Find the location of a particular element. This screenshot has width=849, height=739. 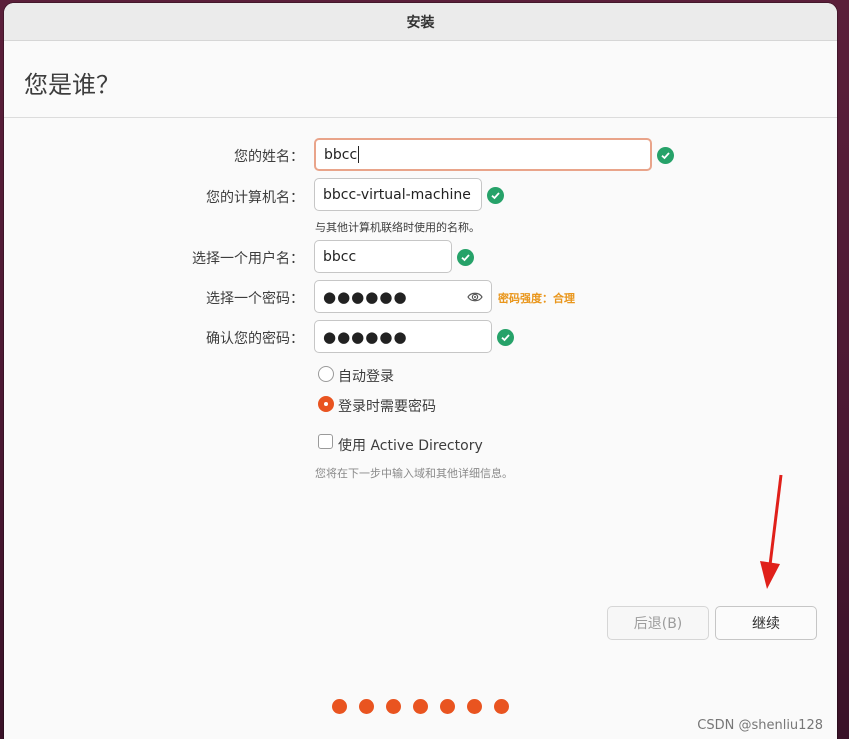

window-title: 安装 is located at coordinates (420, 22).